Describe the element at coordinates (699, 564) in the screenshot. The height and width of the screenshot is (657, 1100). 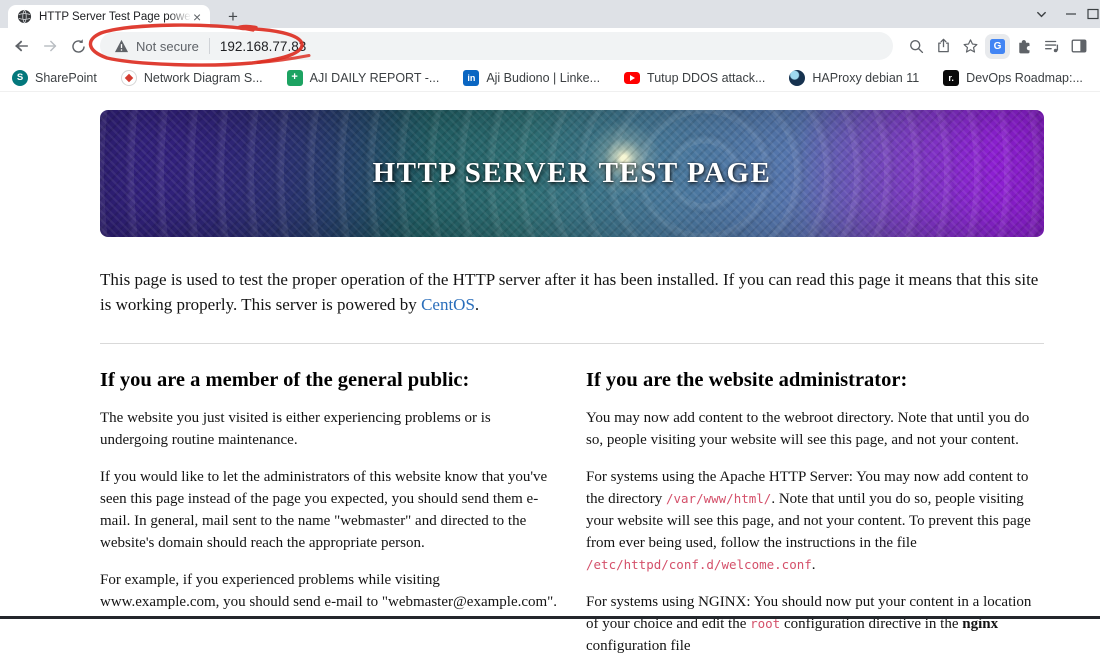
I see `code-path: /etc/httpd/conf.d/welcome.conf` at that location.